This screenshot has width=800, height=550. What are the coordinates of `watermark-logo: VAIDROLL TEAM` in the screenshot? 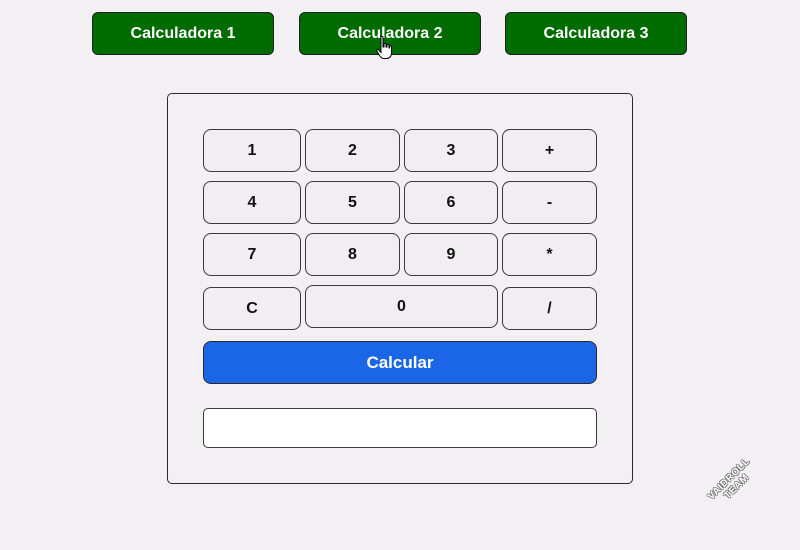 It's located at (732, 482).